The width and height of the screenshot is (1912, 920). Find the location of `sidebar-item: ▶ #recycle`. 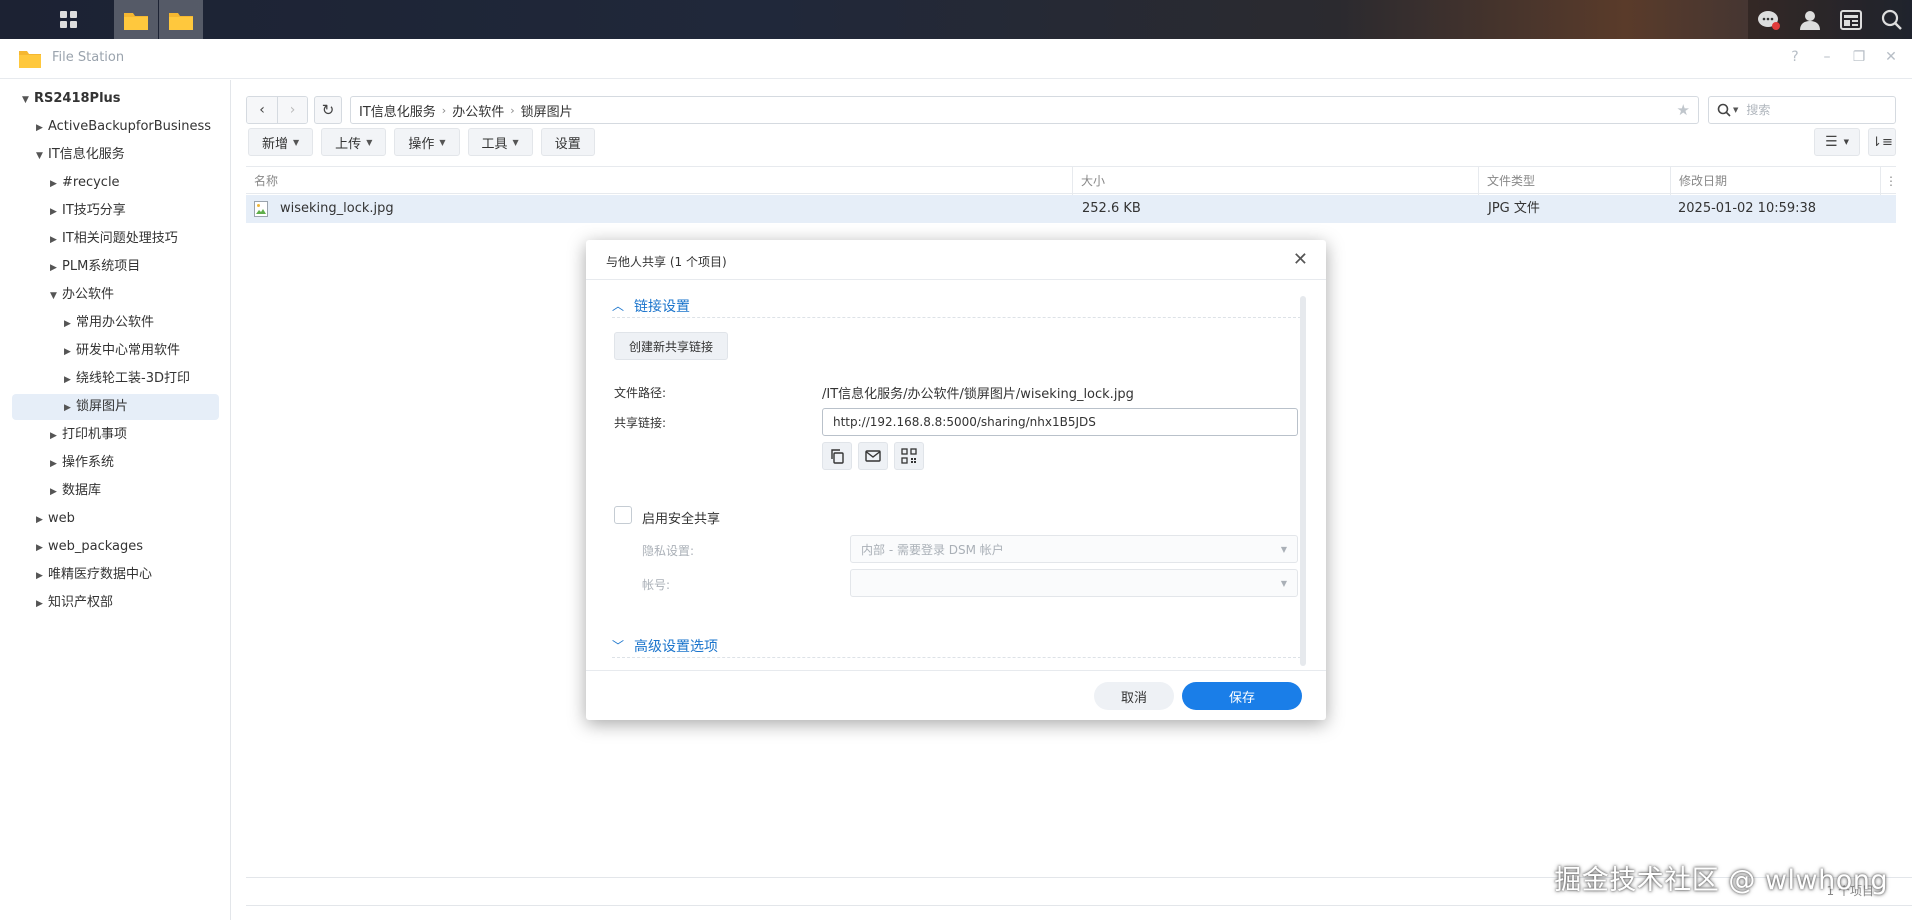

sidebar-item: ▶ #recycle is located at coordinates (115, 183).